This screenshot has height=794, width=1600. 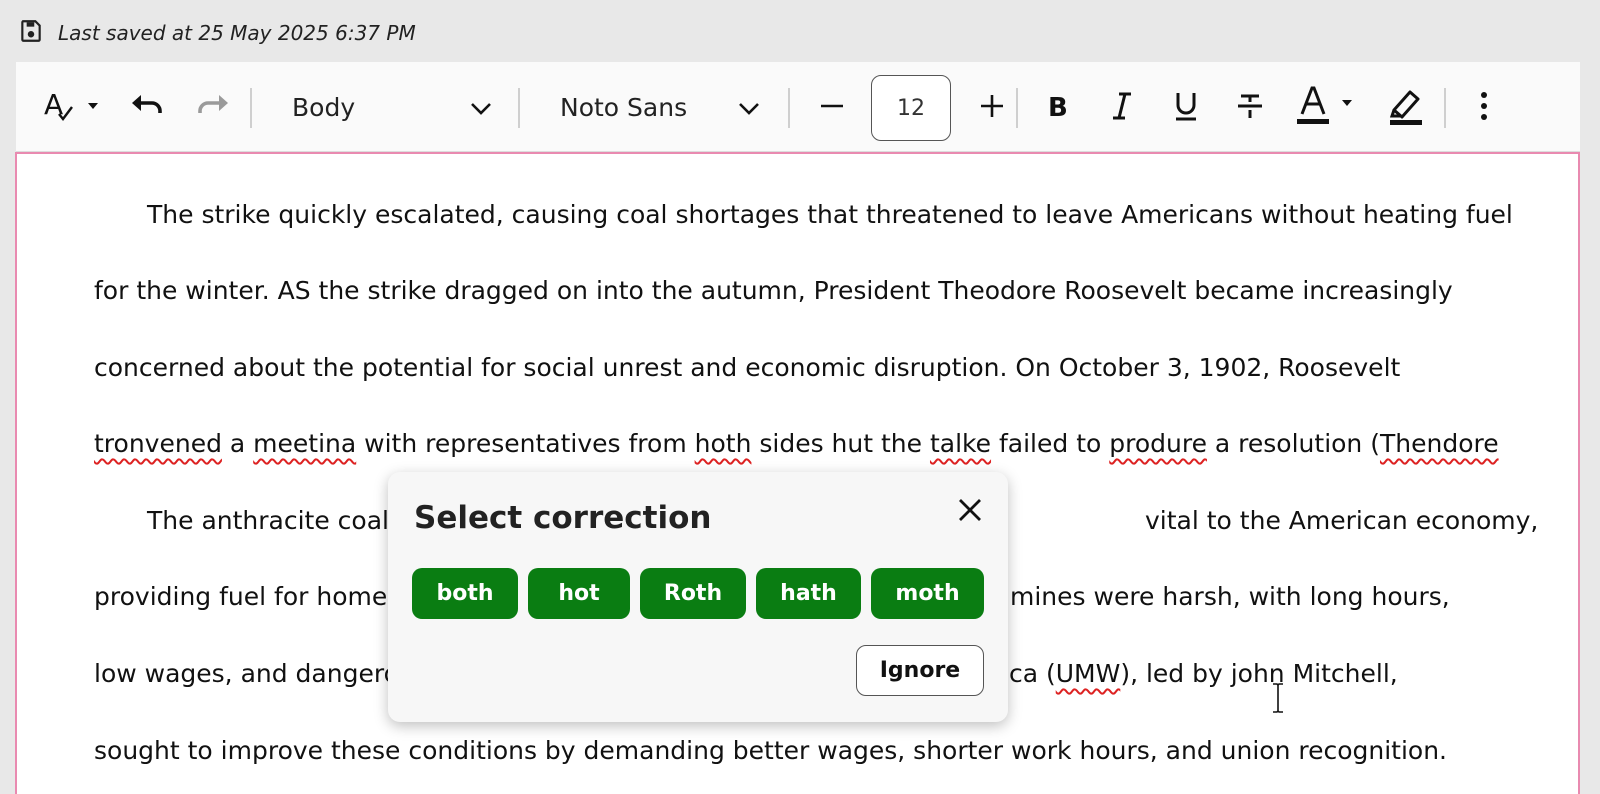 I want to click on plus-icon, so click(x=992, y=108).